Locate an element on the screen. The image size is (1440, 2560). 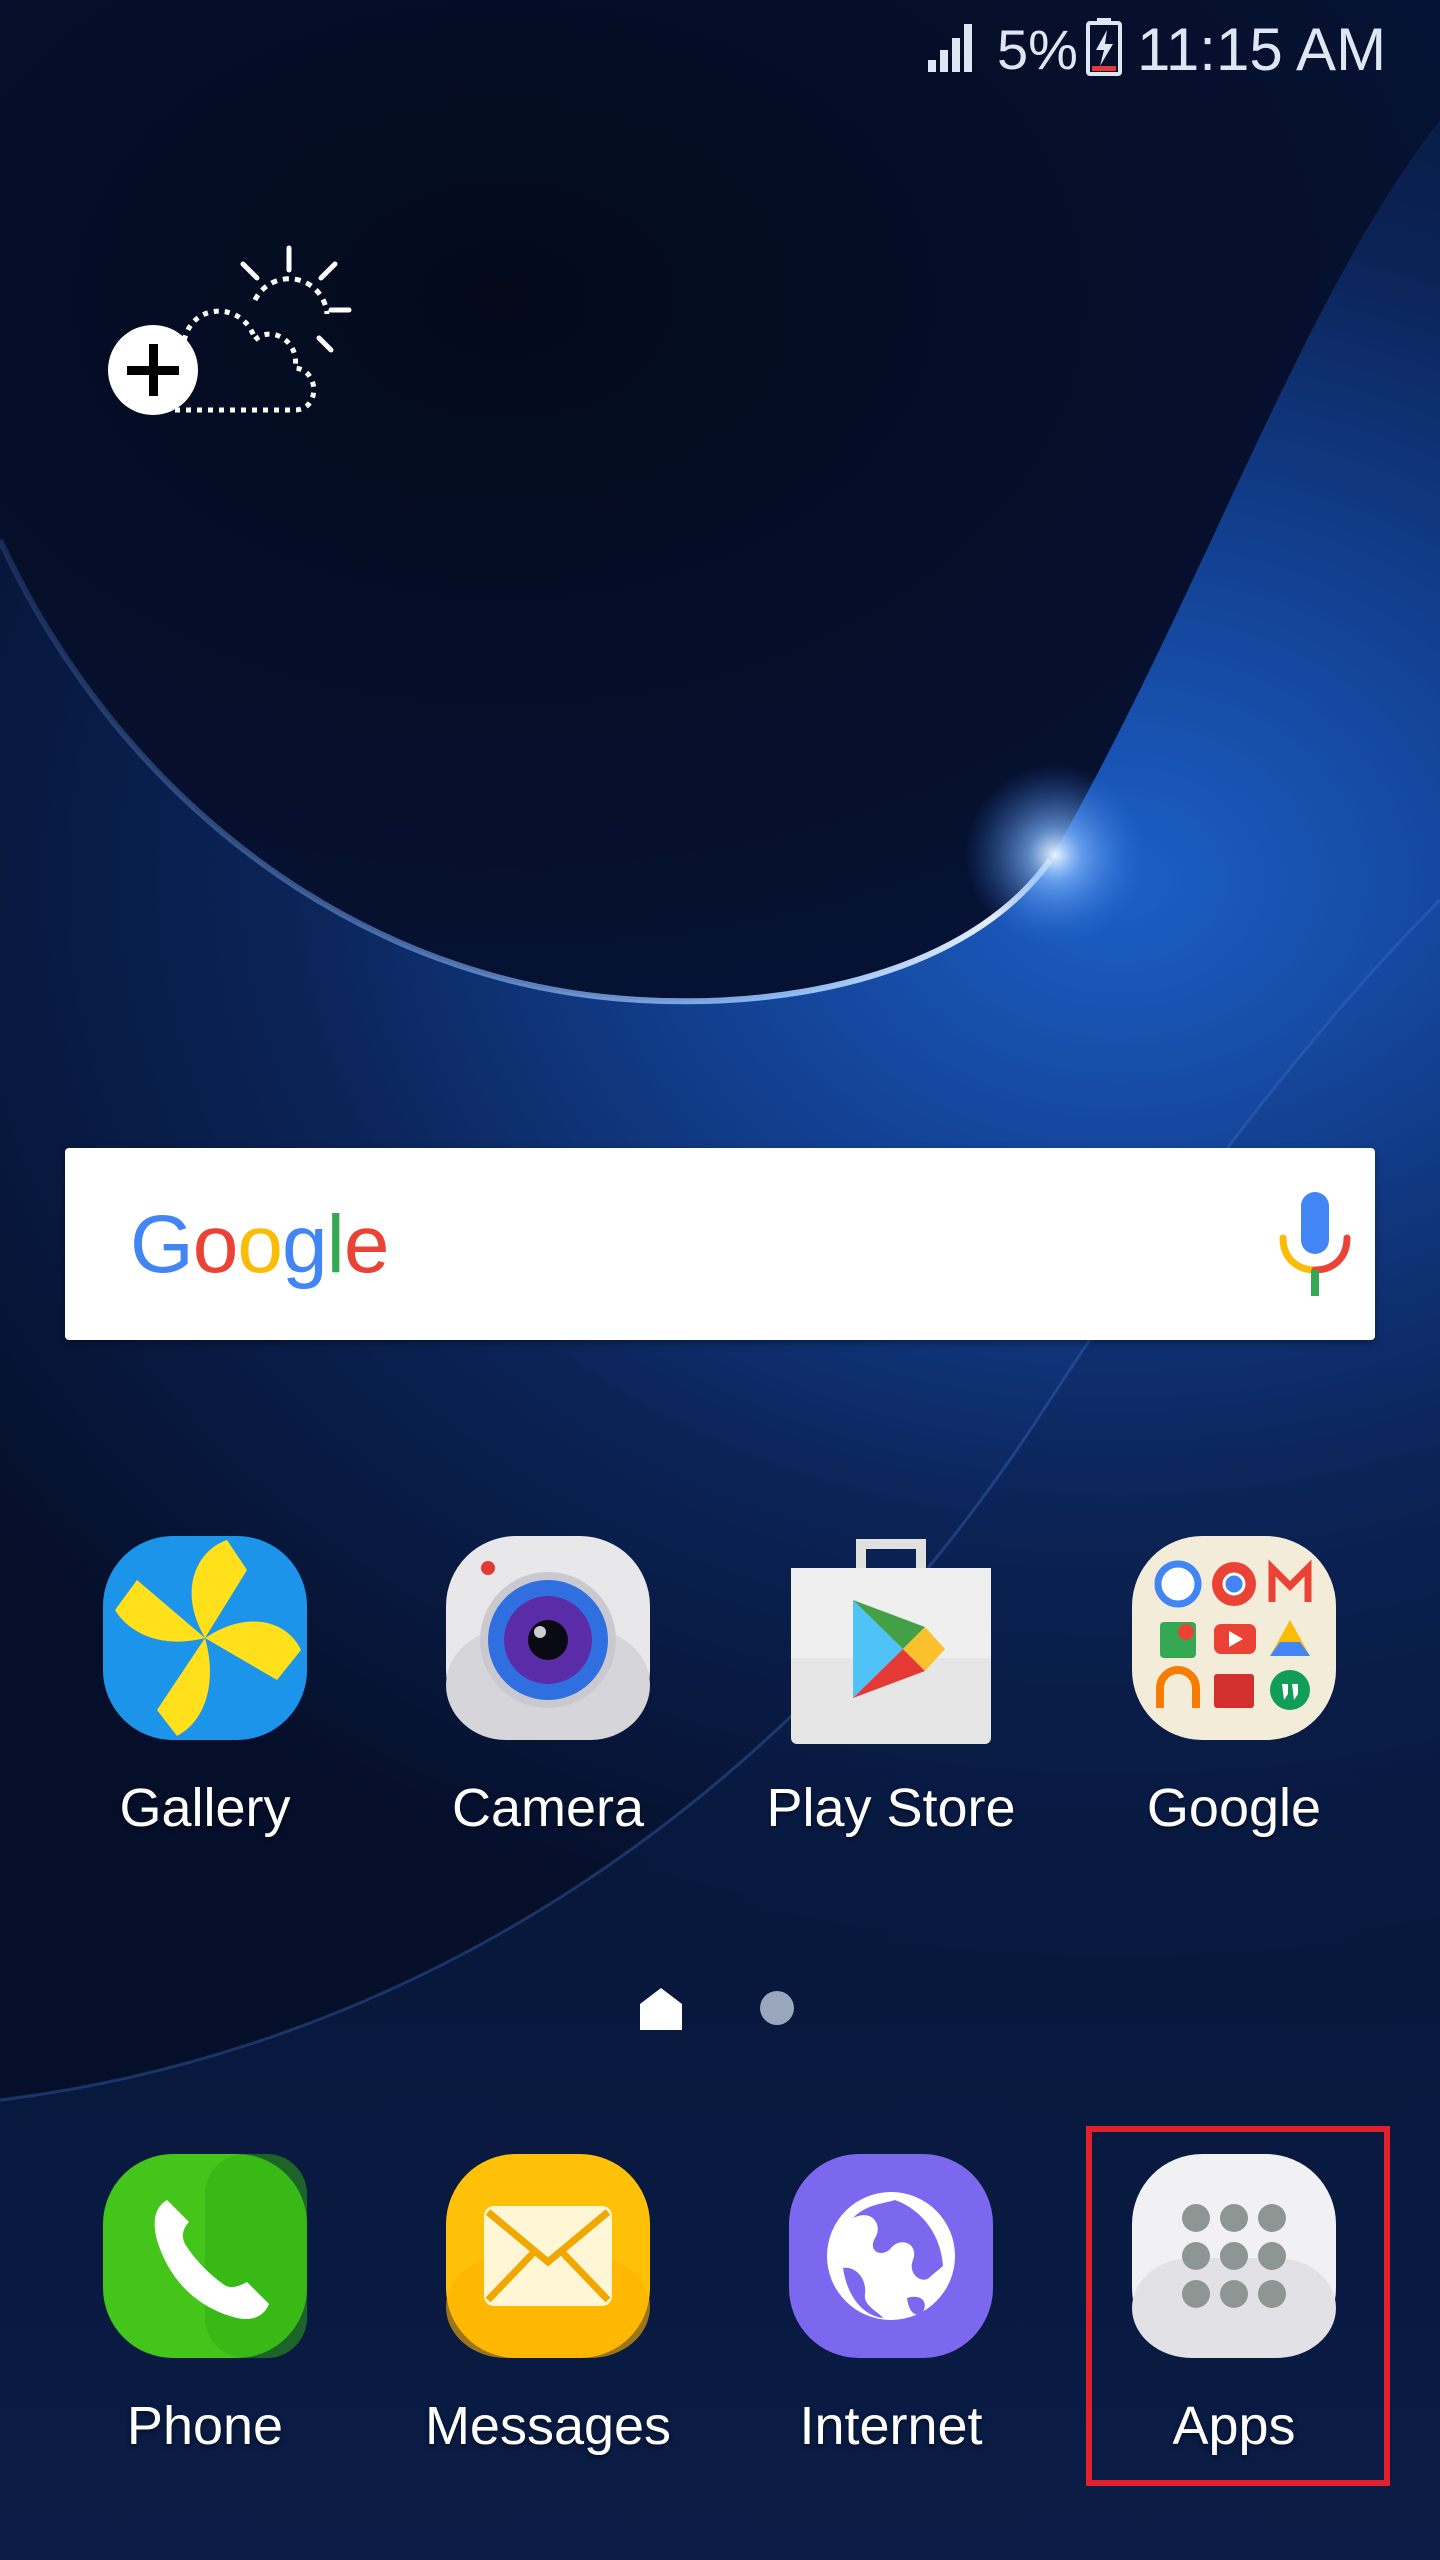
app-label: Camera is located at coordinates (548, 1808).